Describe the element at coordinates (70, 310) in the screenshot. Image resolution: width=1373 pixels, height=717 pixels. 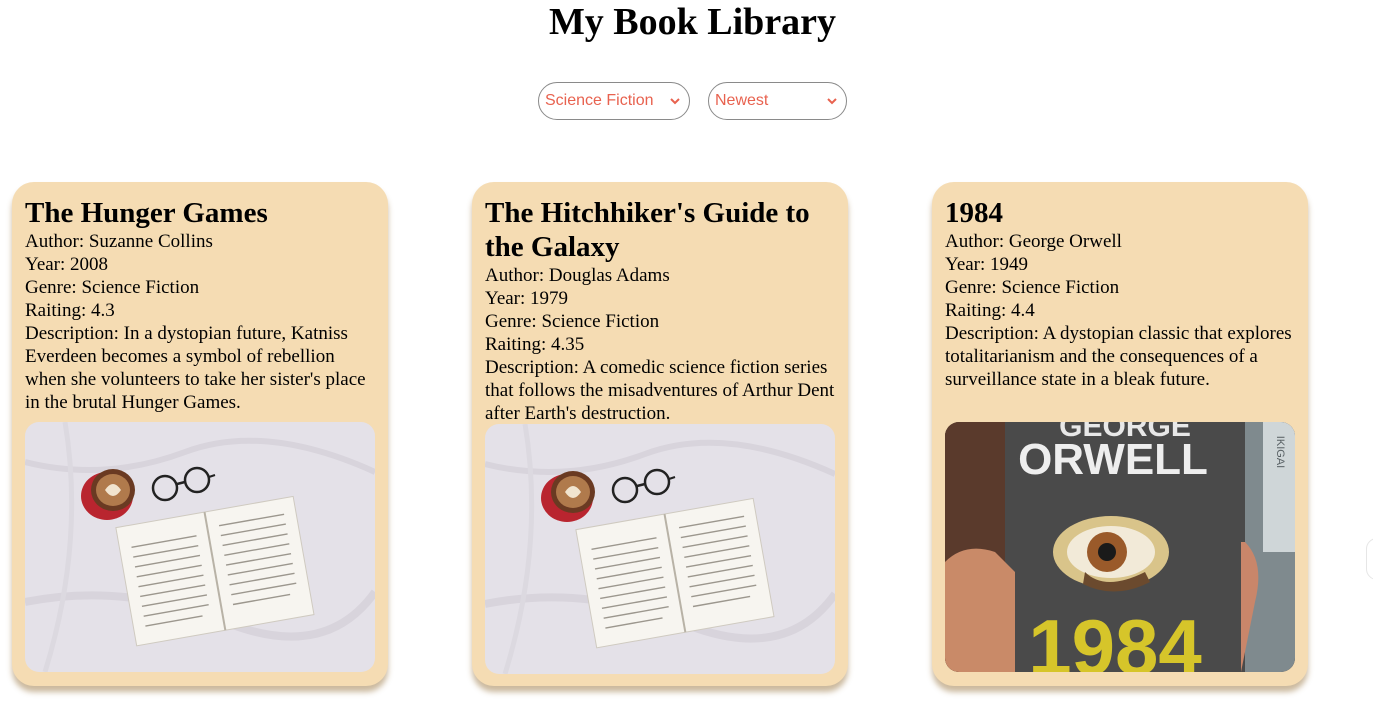
I see `book-rating: Raiting: 4.3` at that location.